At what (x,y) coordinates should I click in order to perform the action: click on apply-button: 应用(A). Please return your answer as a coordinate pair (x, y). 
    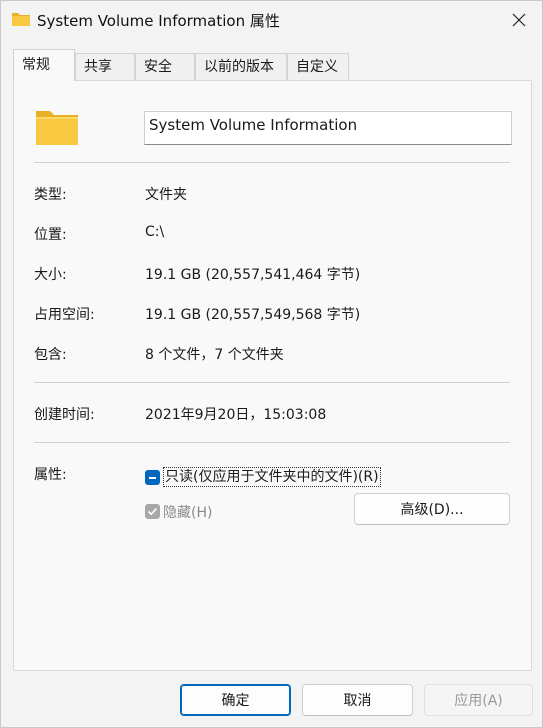
    Looking at the image, I should click on (478, 700).